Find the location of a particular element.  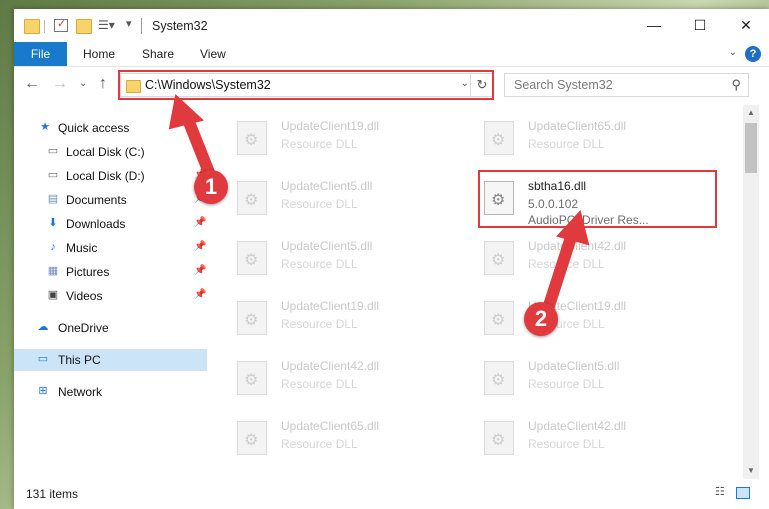

help-button: ? is located at coordinates (753, 54).